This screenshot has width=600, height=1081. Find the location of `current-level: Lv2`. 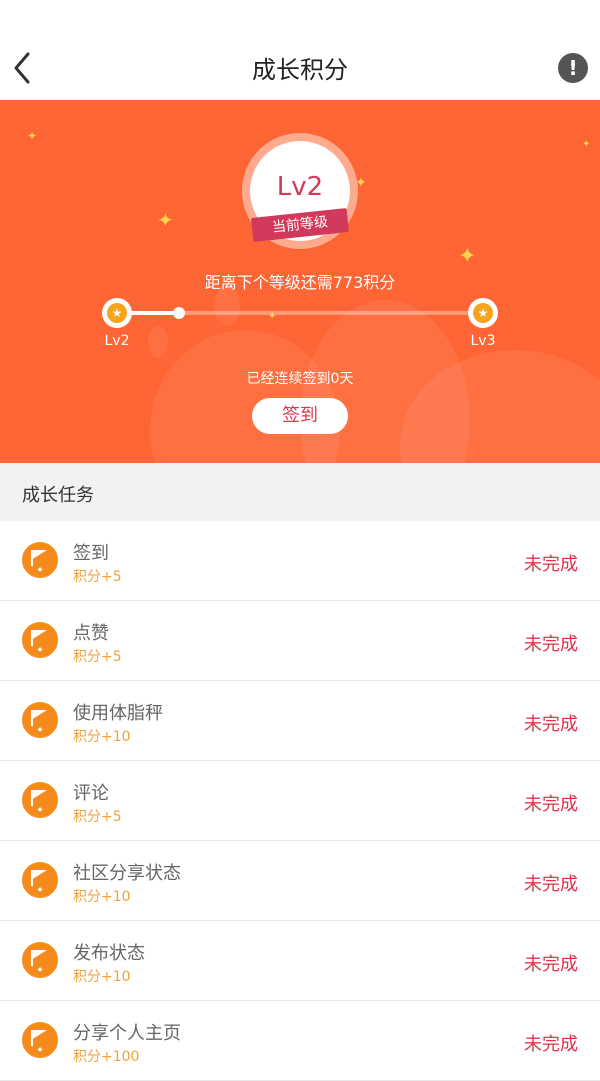

current-level: Lv2 is located at coordinates (300, 187).